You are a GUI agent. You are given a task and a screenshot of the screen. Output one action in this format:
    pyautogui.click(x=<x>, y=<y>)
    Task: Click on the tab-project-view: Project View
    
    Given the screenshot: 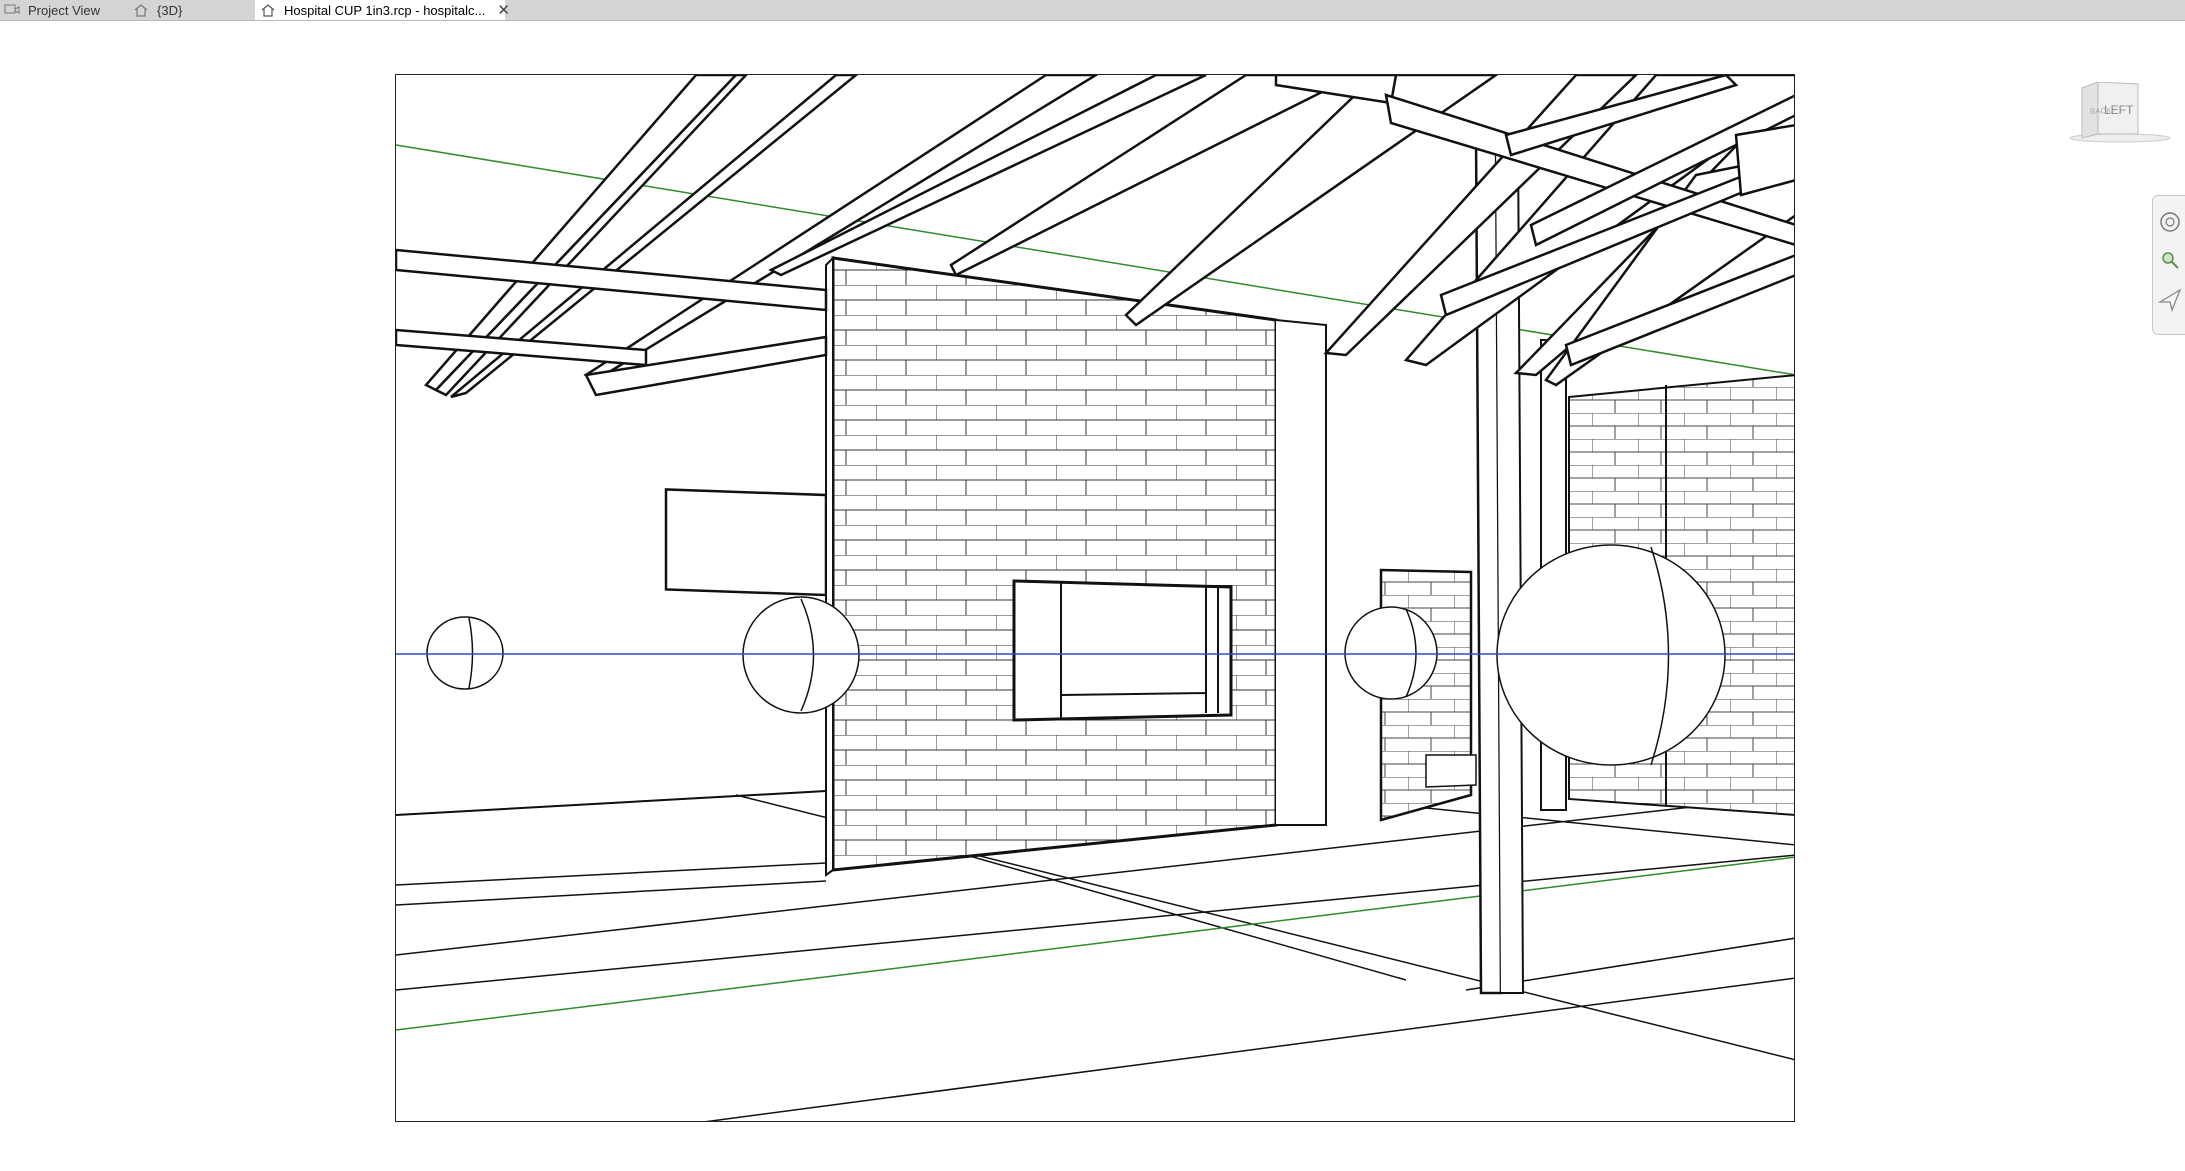 What is the action you would take?
    pyautogui.click(x=65, y=10)
    